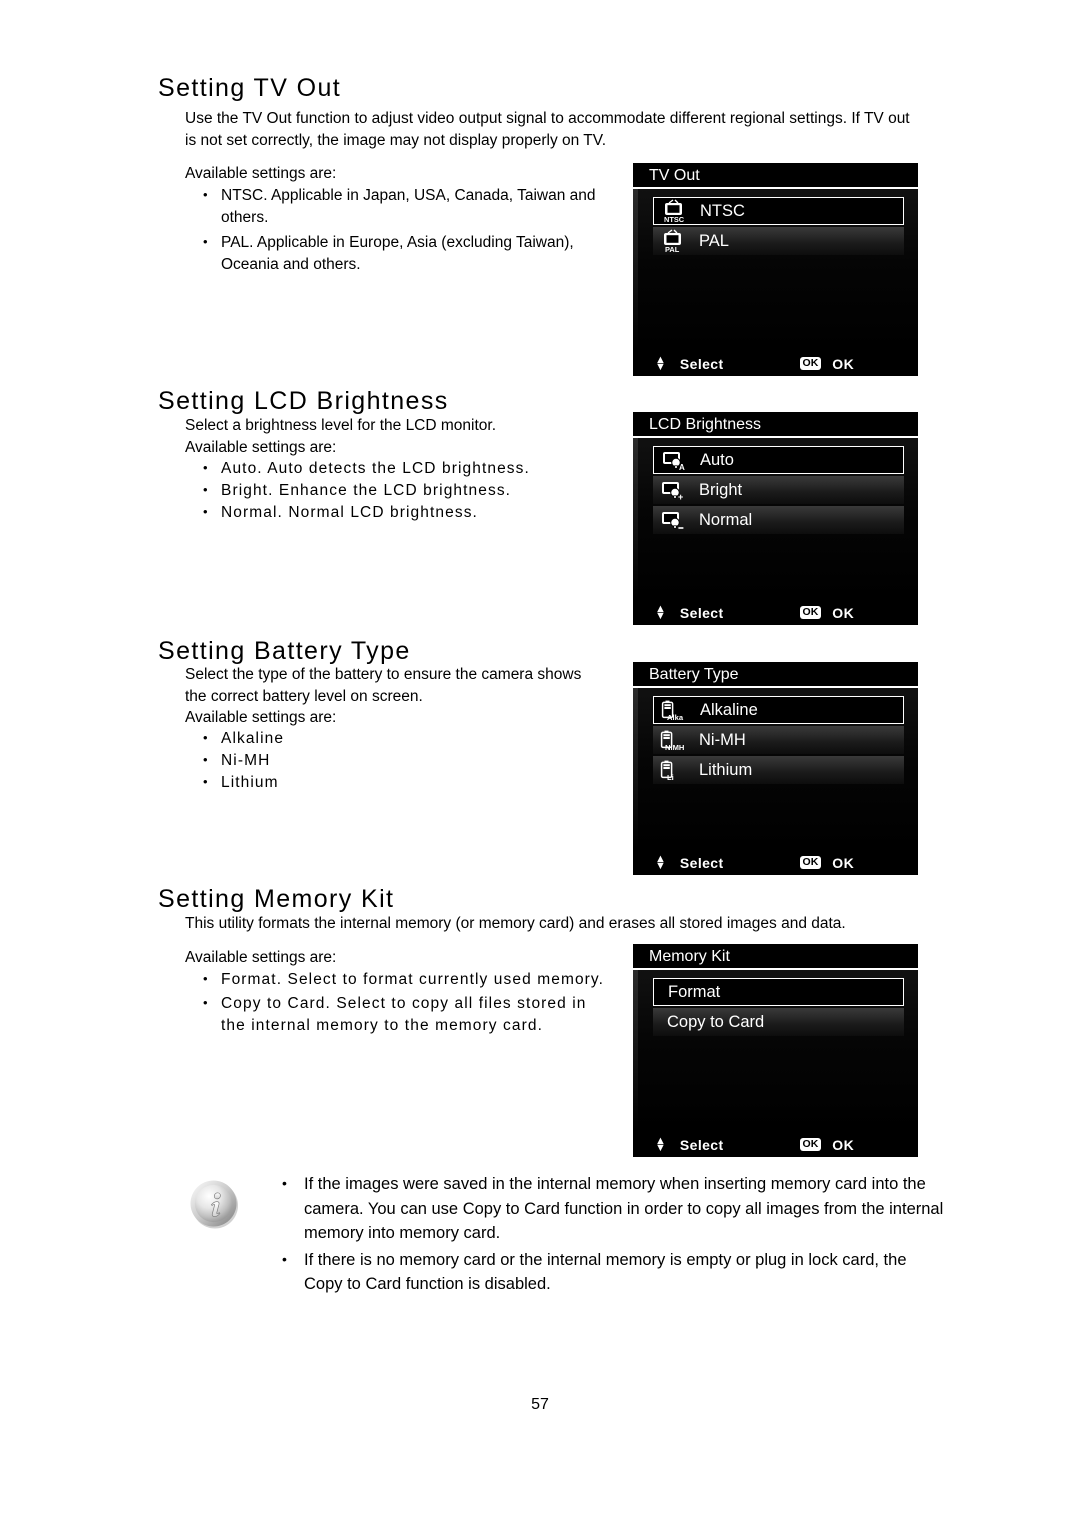  I want to click on camera-menu-title: Memory Kit, so click(775, 957).